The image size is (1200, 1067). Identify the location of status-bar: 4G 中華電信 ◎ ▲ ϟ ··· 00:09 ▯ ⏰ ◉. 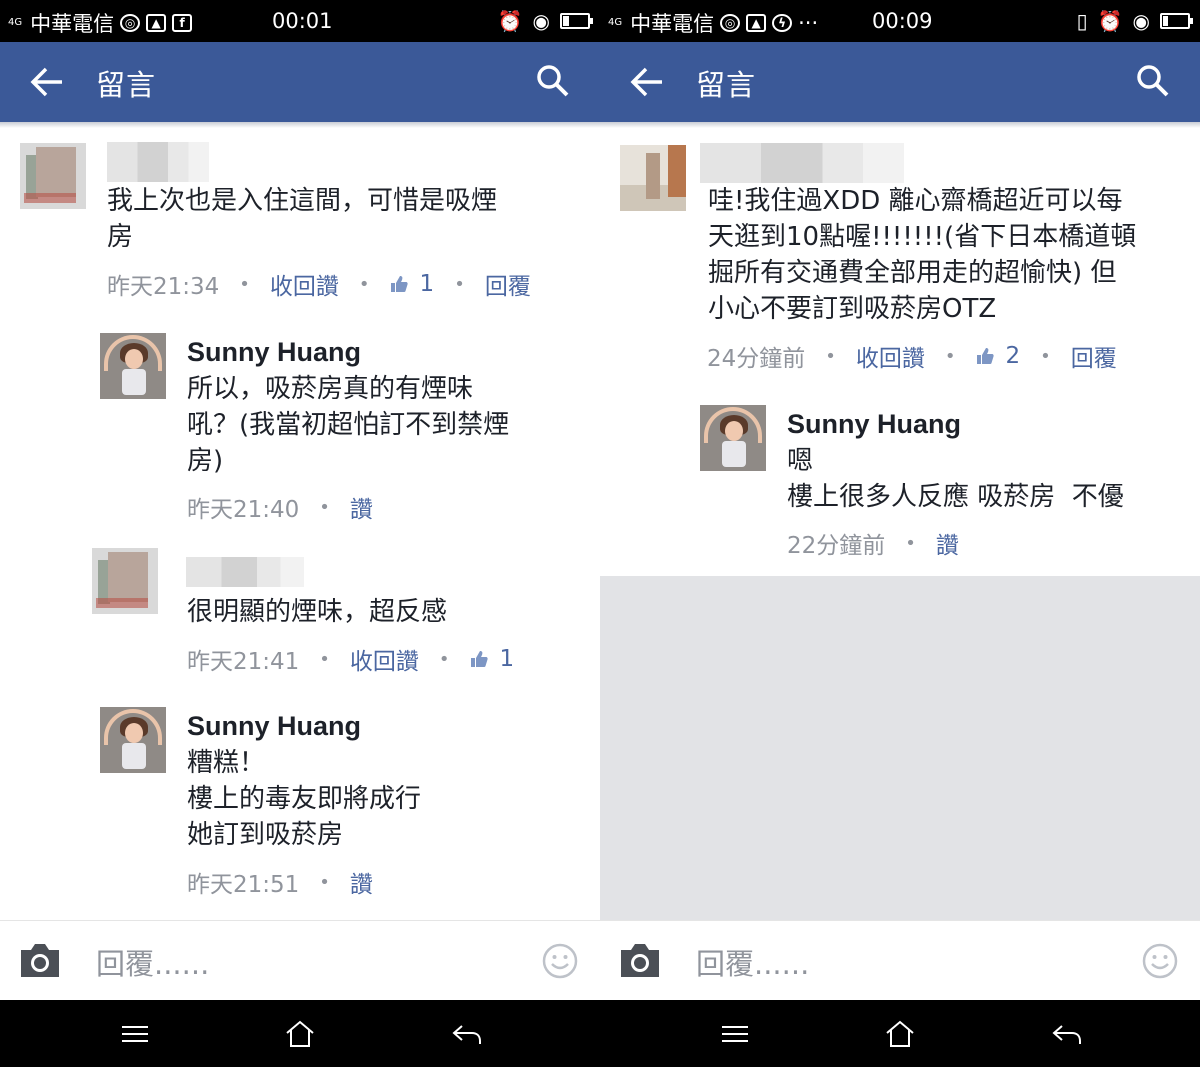
(900, 21).